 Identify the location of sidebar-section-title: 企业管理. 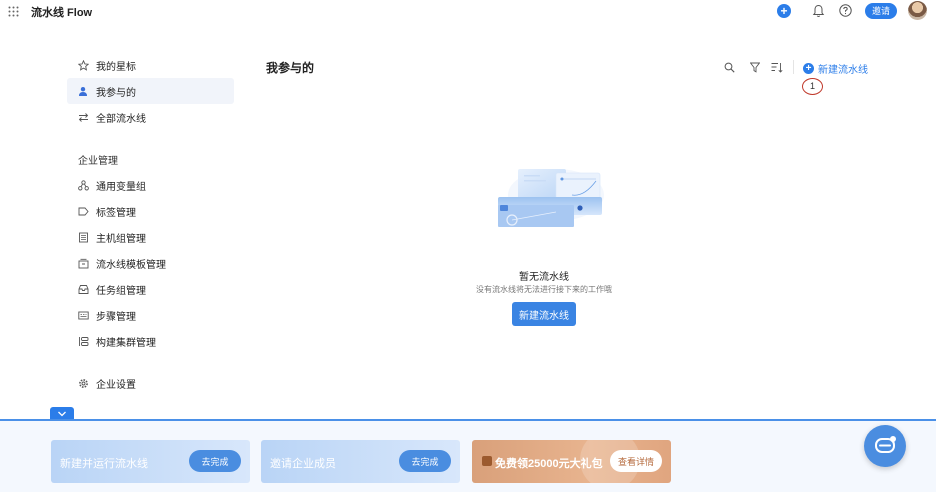
(98, 161).